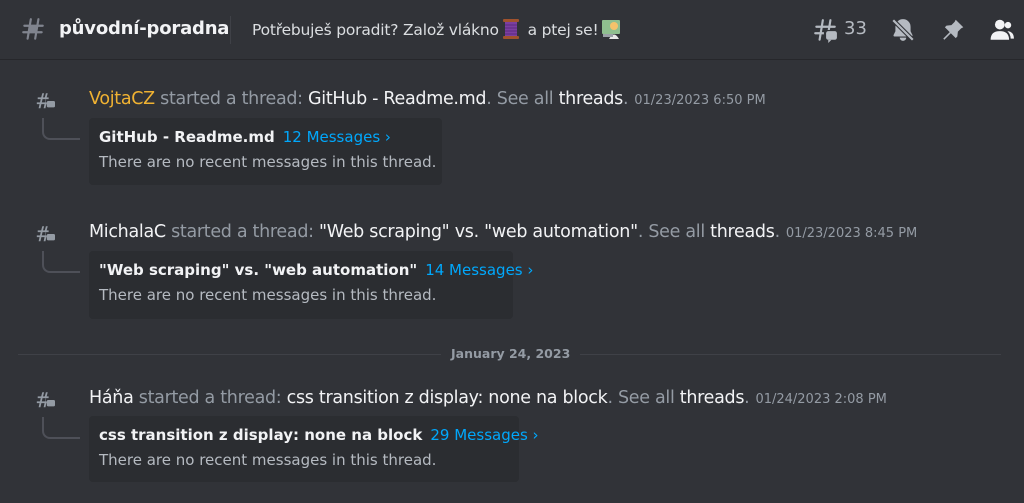 This screenshot has width=1024, height=503. What do you see at coordinates (851, 233) in the screenshot?
I see `timestamp: 01/23/2023 8:45 PM` at bounding box center [851, 233].